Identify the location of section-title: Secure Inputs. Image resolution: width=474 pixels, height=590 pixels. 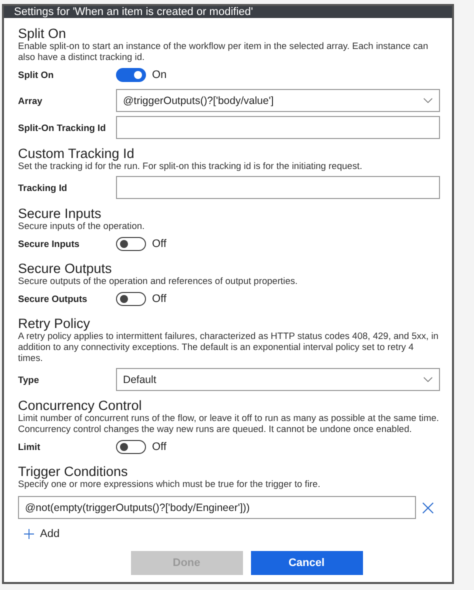
(60, 213).